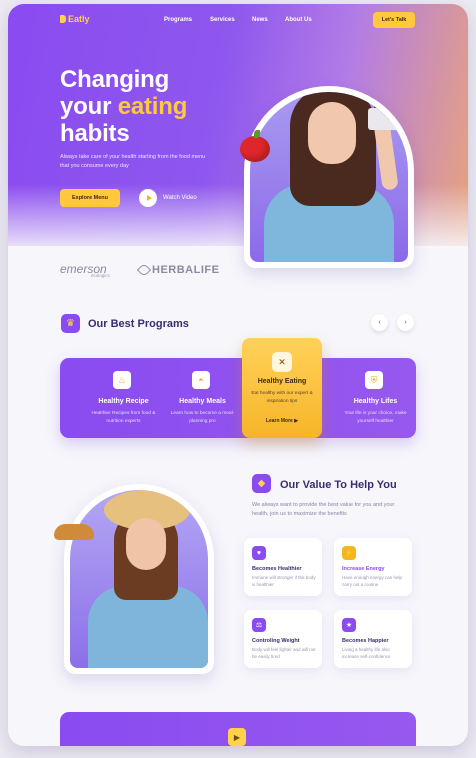 Image resolution: width=476 pixels, height=758 pixels. I want to click on play-video-button, so click(148, 198).